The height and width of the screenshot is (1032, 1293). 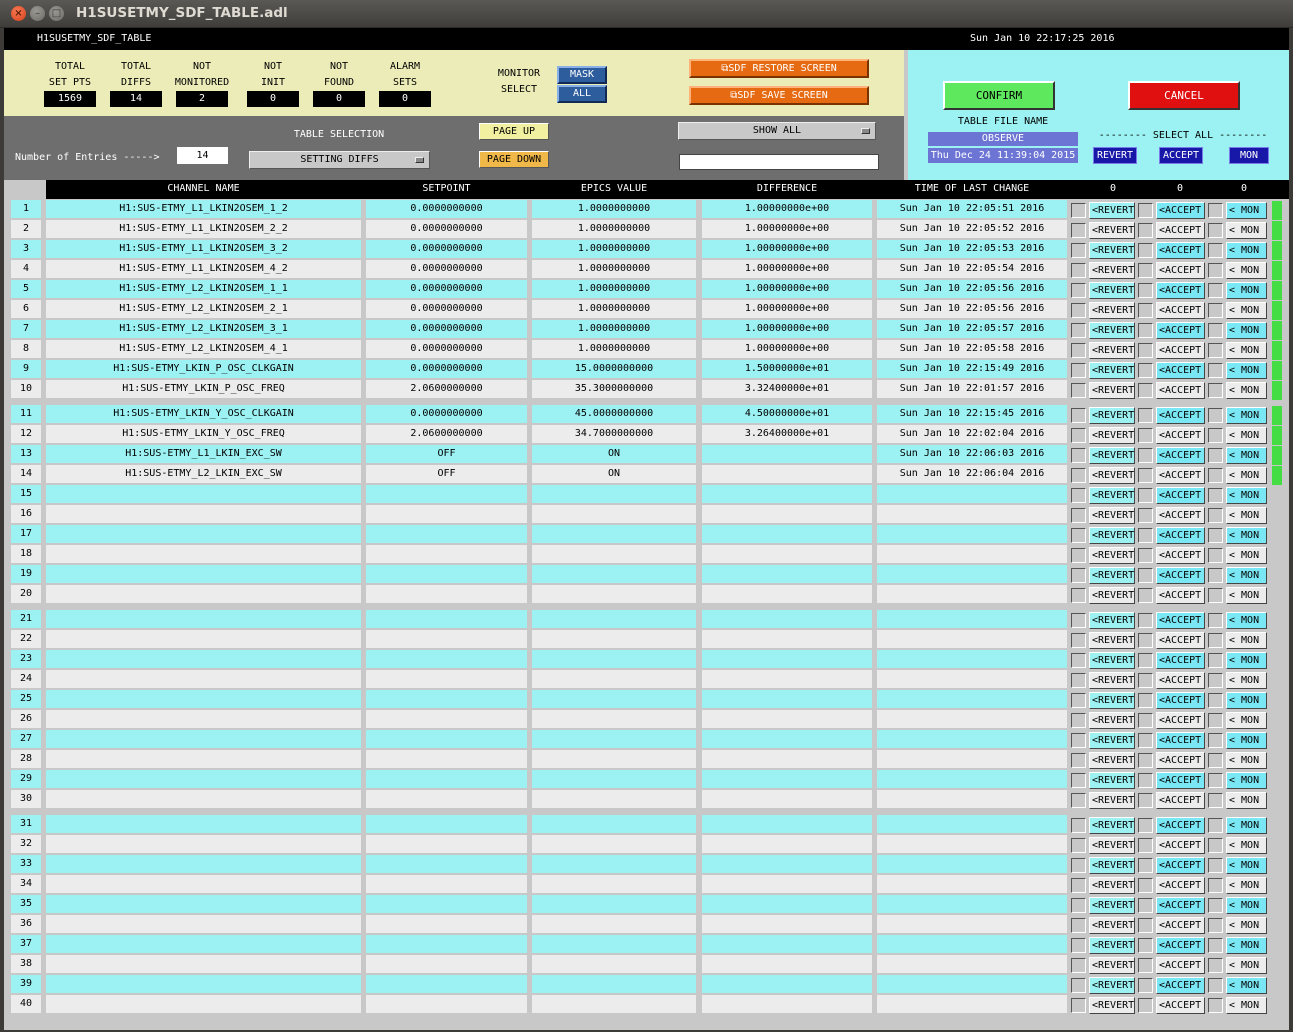 What do you see at coordinates (1115, 155) in the screenshot?
I see `select-all-revert-button: REVERT` at bounding box center [1115, 155].